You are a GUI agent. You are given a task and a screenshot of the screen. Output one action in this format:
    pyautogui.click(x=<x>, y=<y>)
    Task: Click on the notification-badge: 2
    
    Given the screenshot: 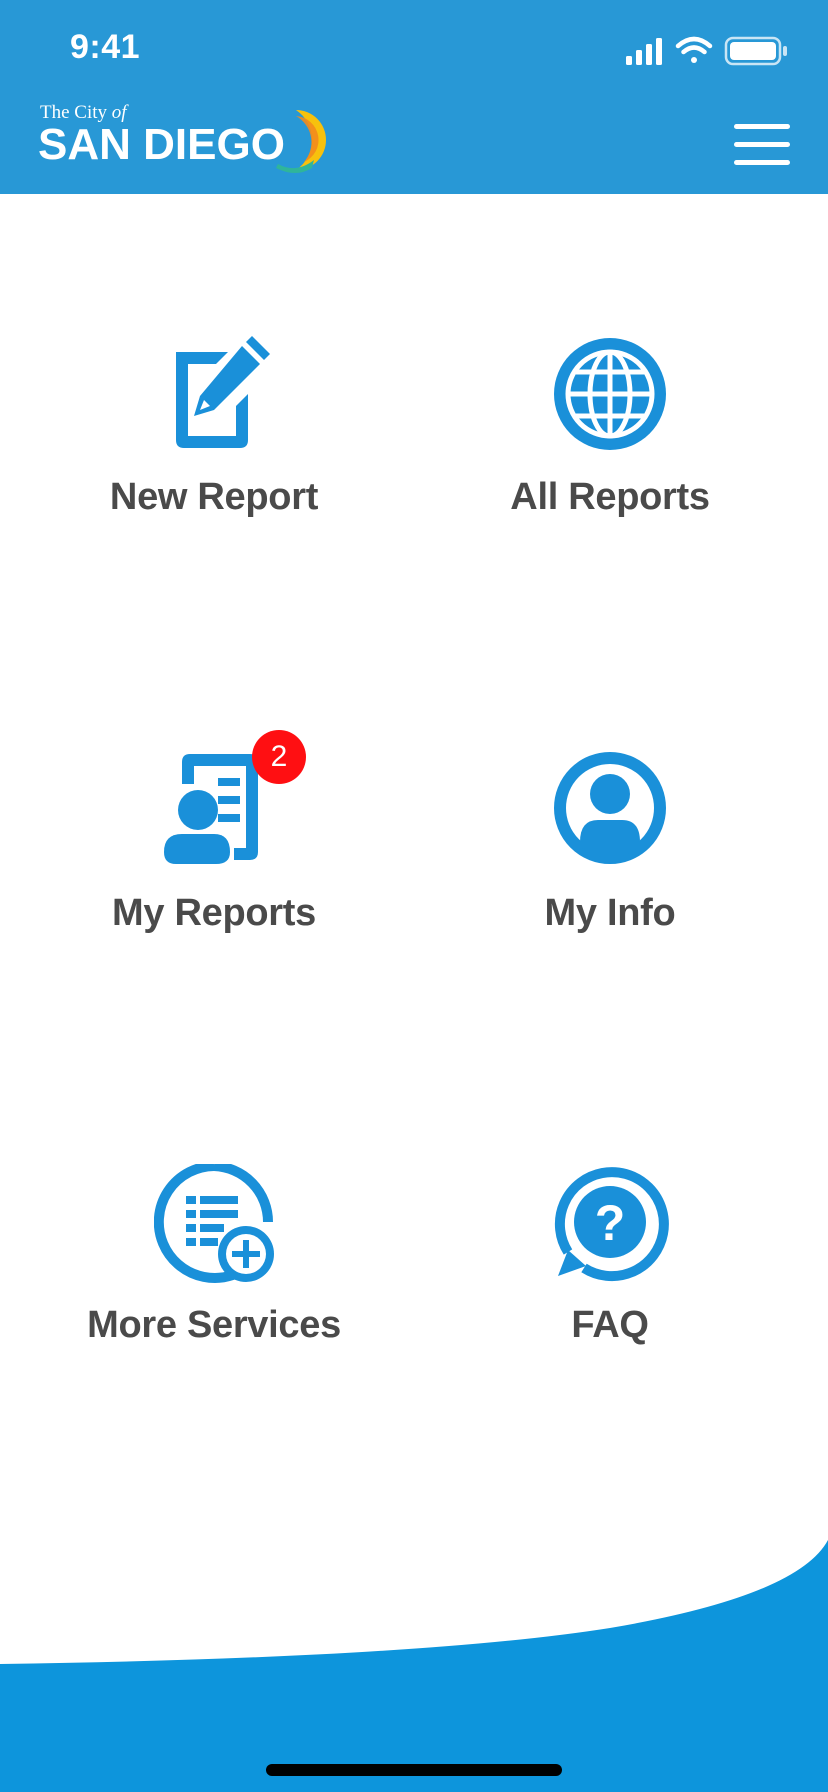 What is the action you would take?
    pyautogui.click(x=279, y=757)
    